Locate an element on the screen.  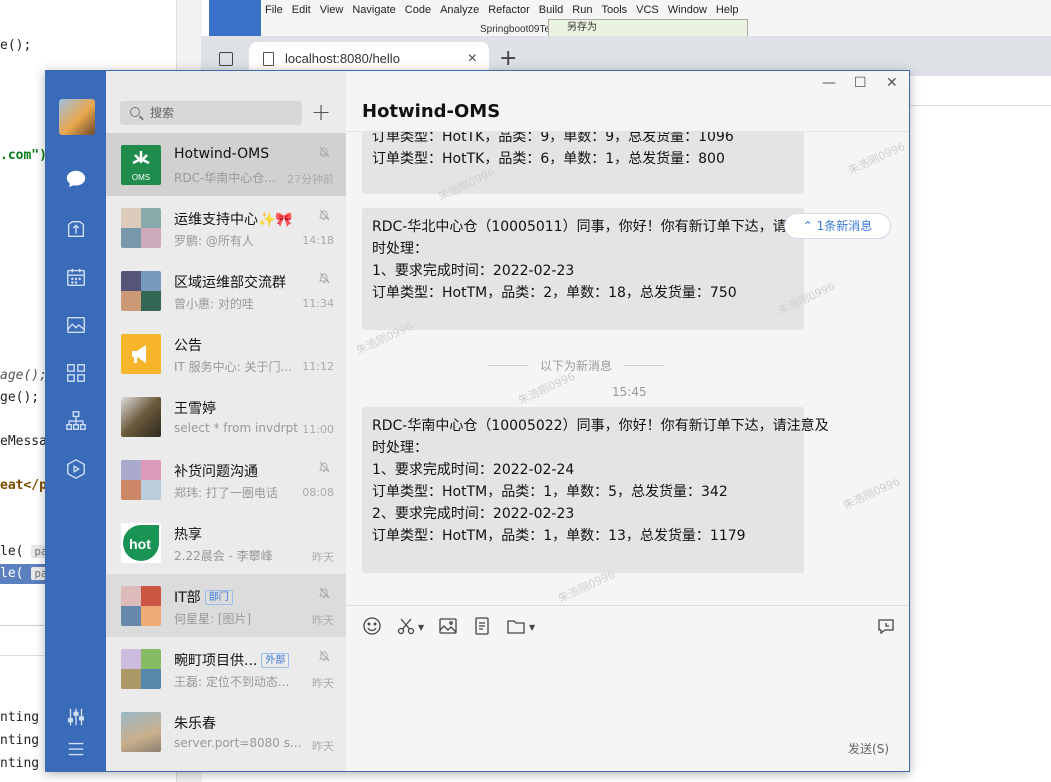
image-icon is located at coordinates (448, 626).